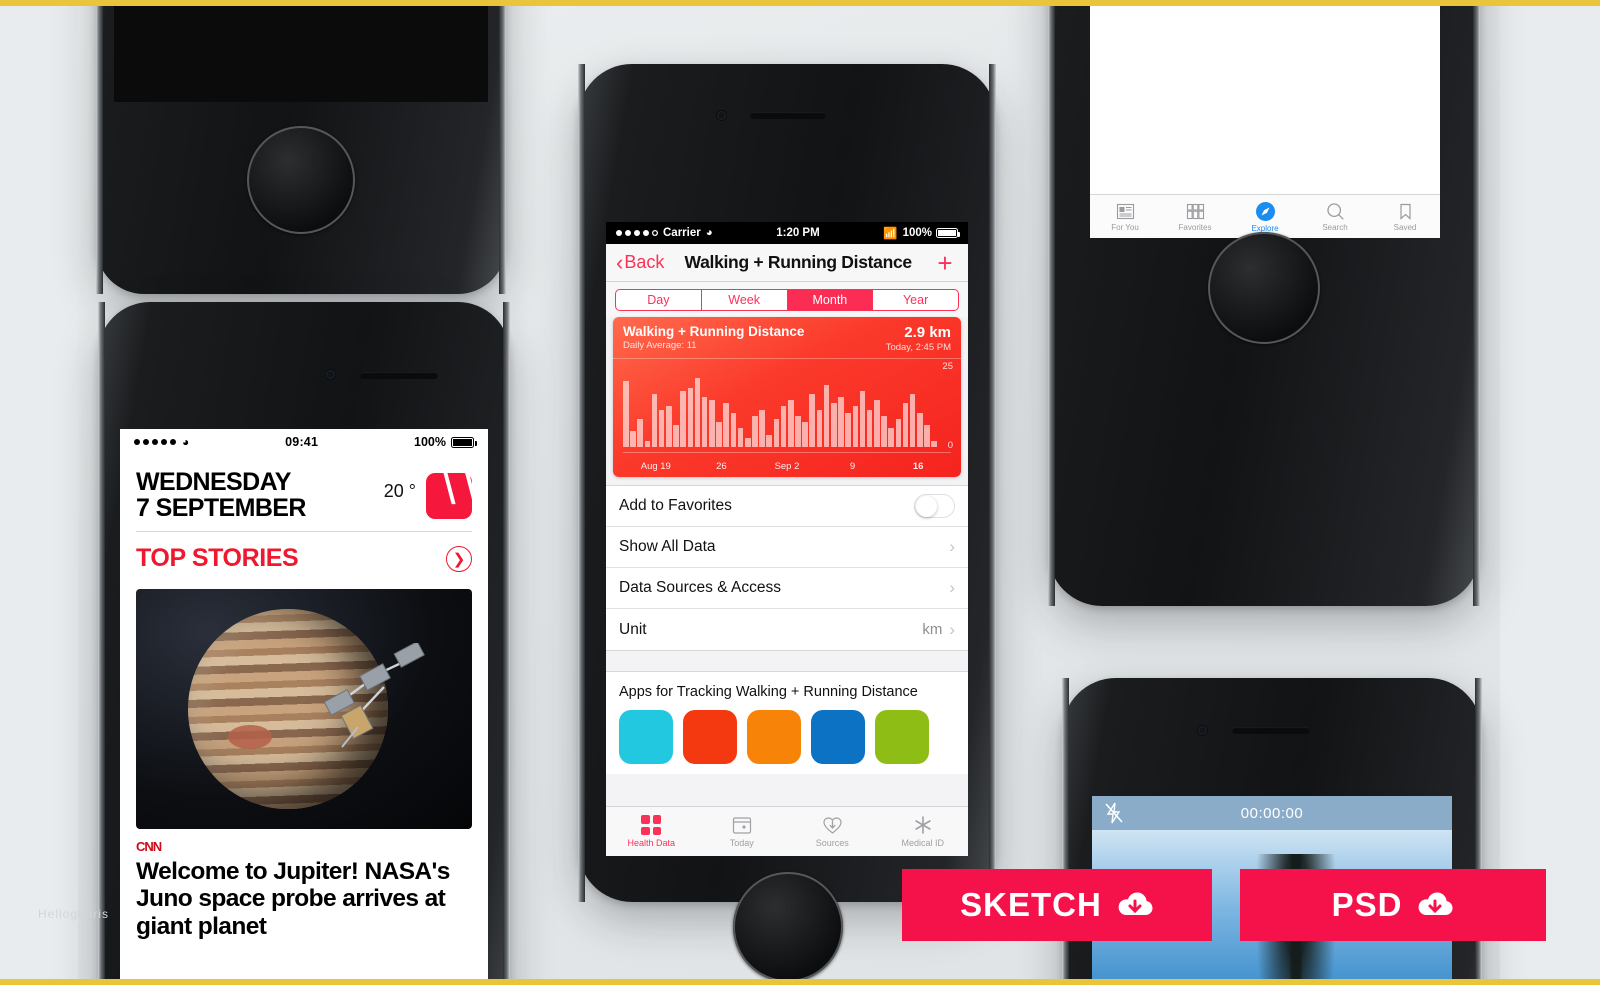 The image size is (1600, 985). What do you see at coordinates (1405, 227) in the screenshot?
I see `tab-label: Saved` at bounding box center [1405, 227].